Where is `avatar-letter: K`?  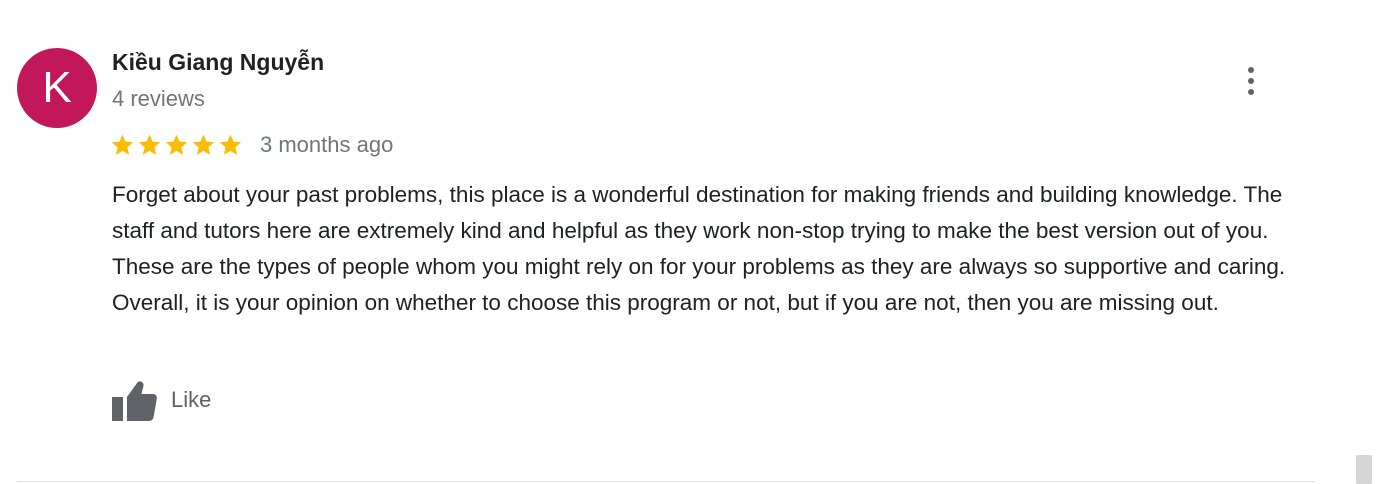 avatar-letter: K is located at coordinates (57, 87).